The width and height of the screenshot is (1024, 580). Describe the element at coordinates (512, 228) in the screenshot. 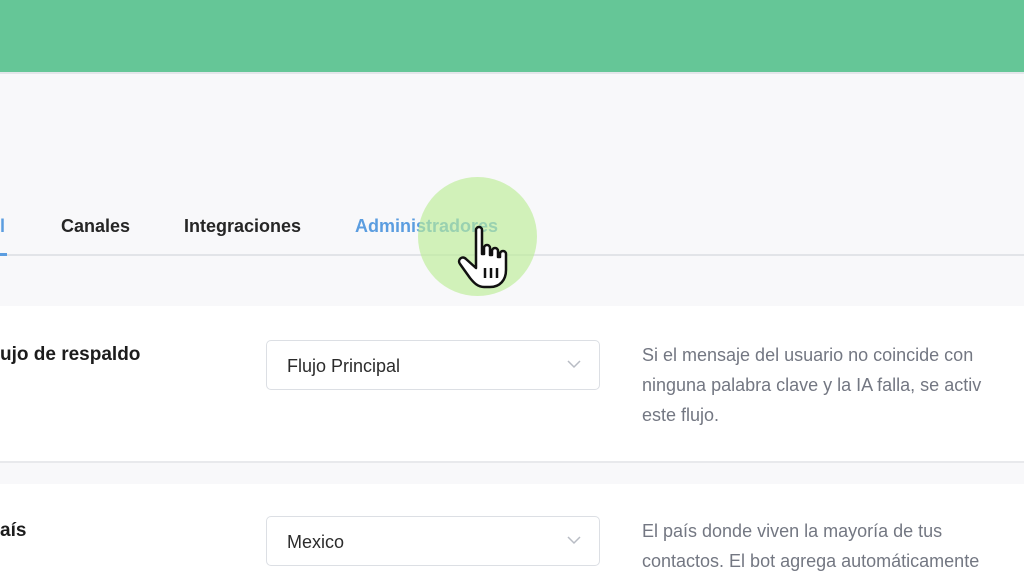

I see `settings-tabs: l Canales Integraciones Administradores` at that location.